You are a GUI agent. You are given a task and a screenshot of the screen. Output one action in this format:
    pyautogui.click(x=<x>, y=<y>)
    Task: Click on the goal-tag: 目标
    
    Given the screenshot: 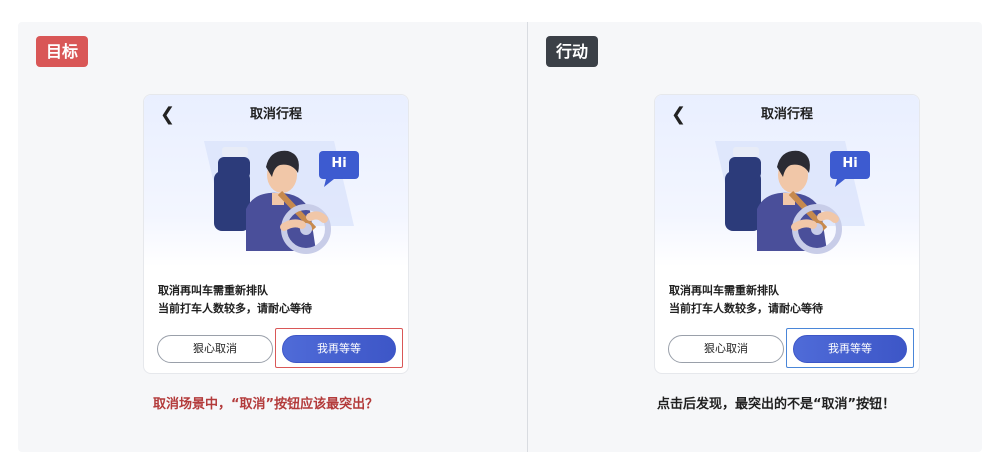 What is the action you would take?
    pyautogui.click(x=62, y=51)
    